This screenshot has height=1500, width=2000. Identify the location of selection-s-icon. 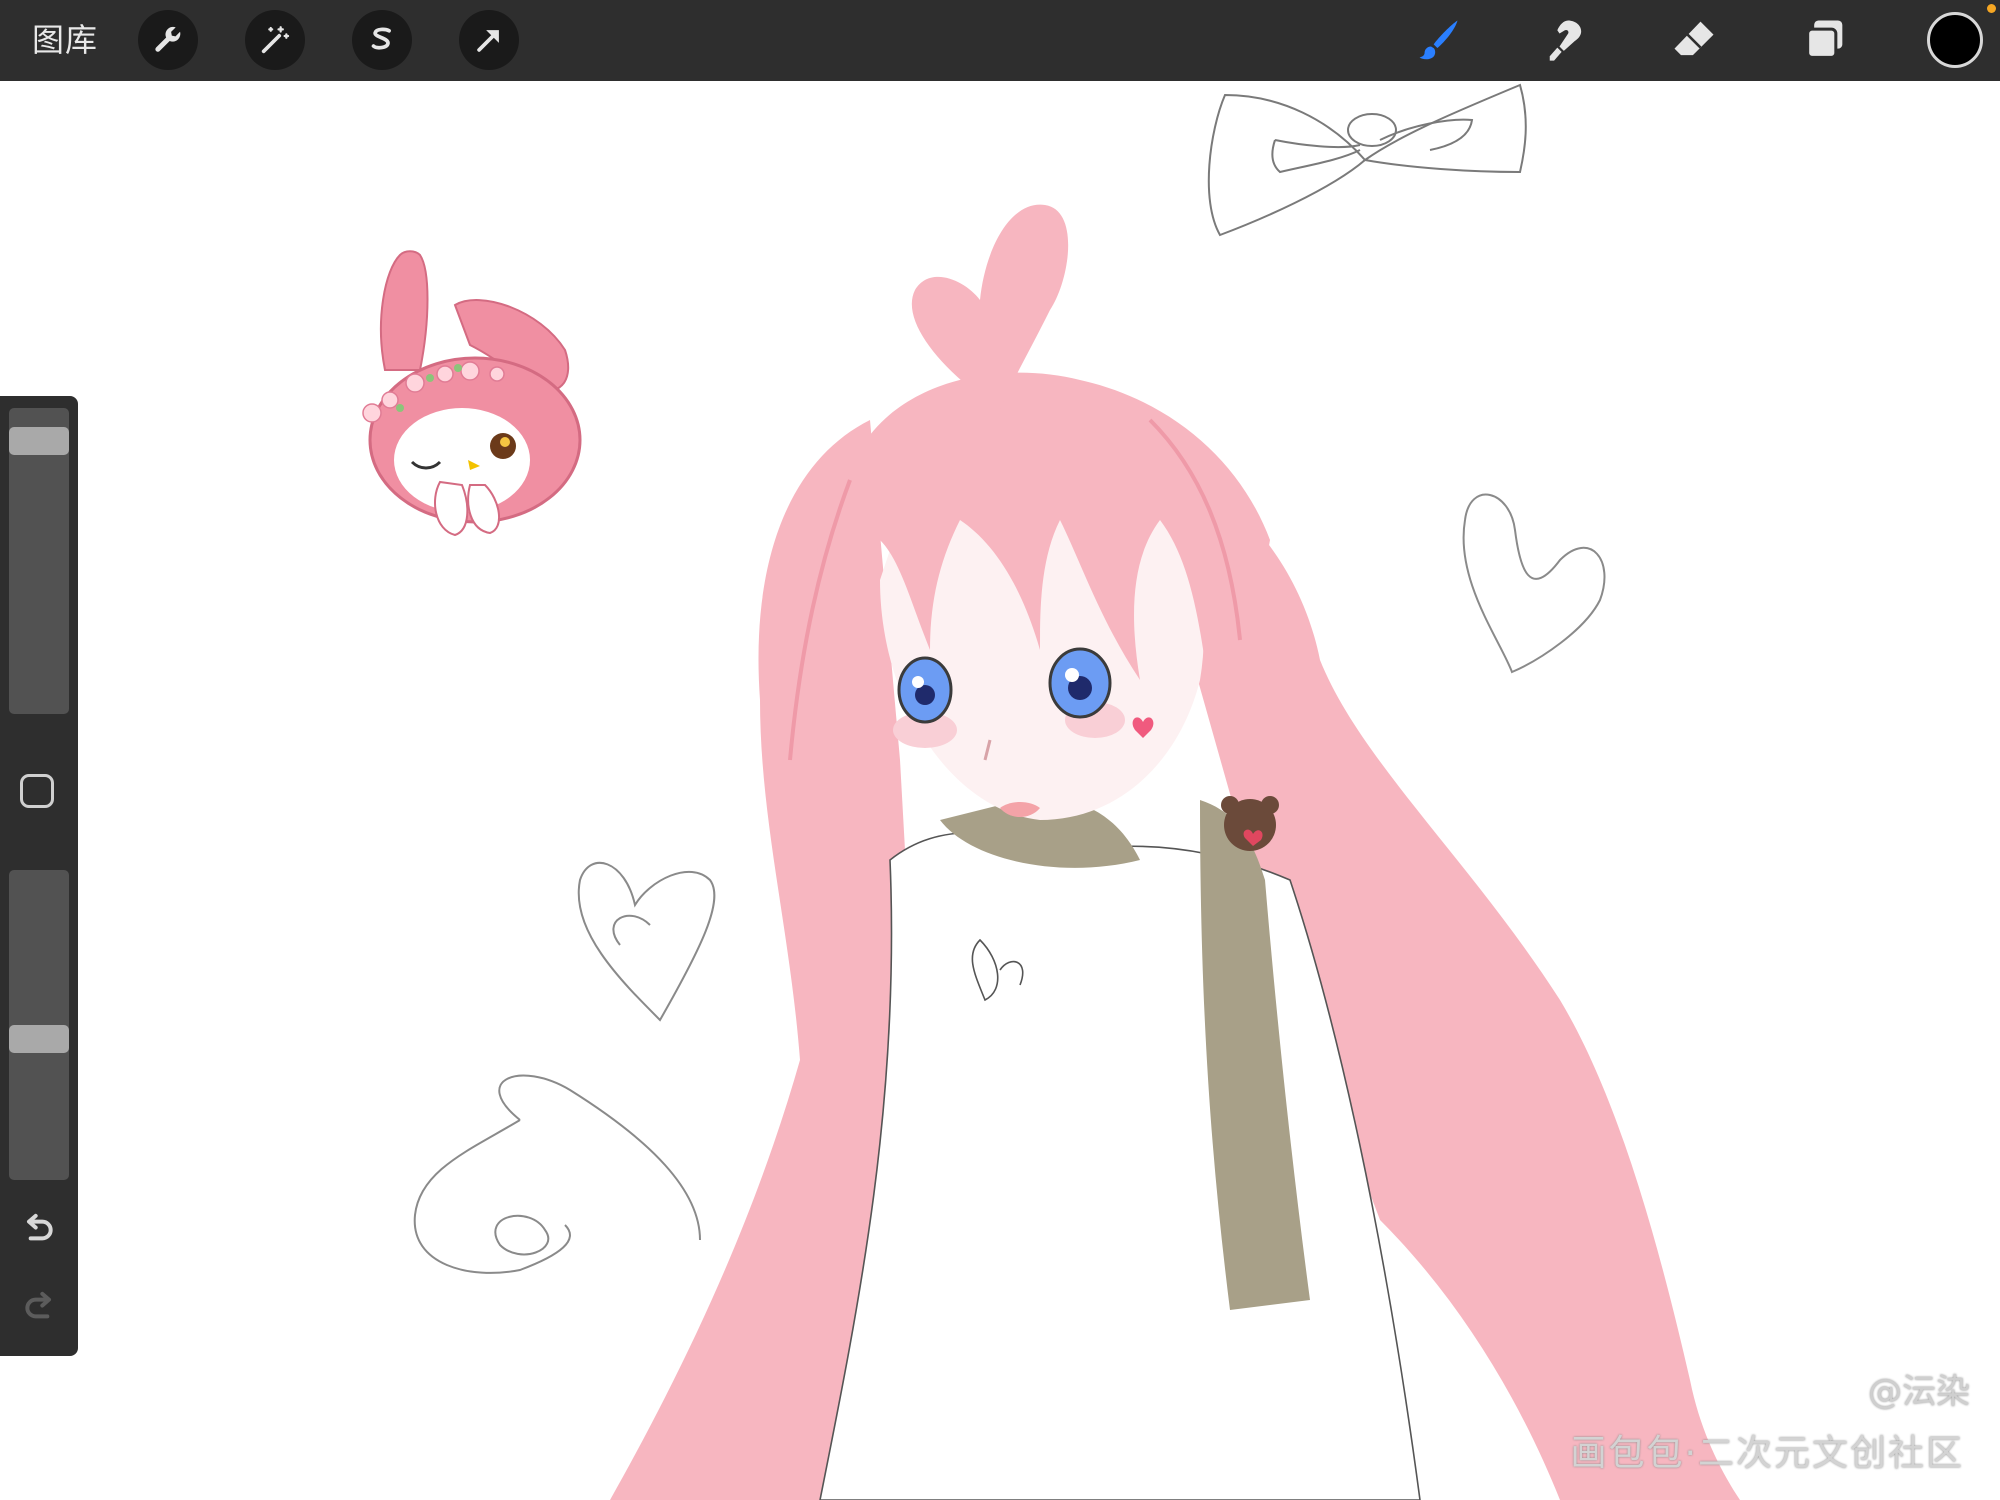
(382, 40).